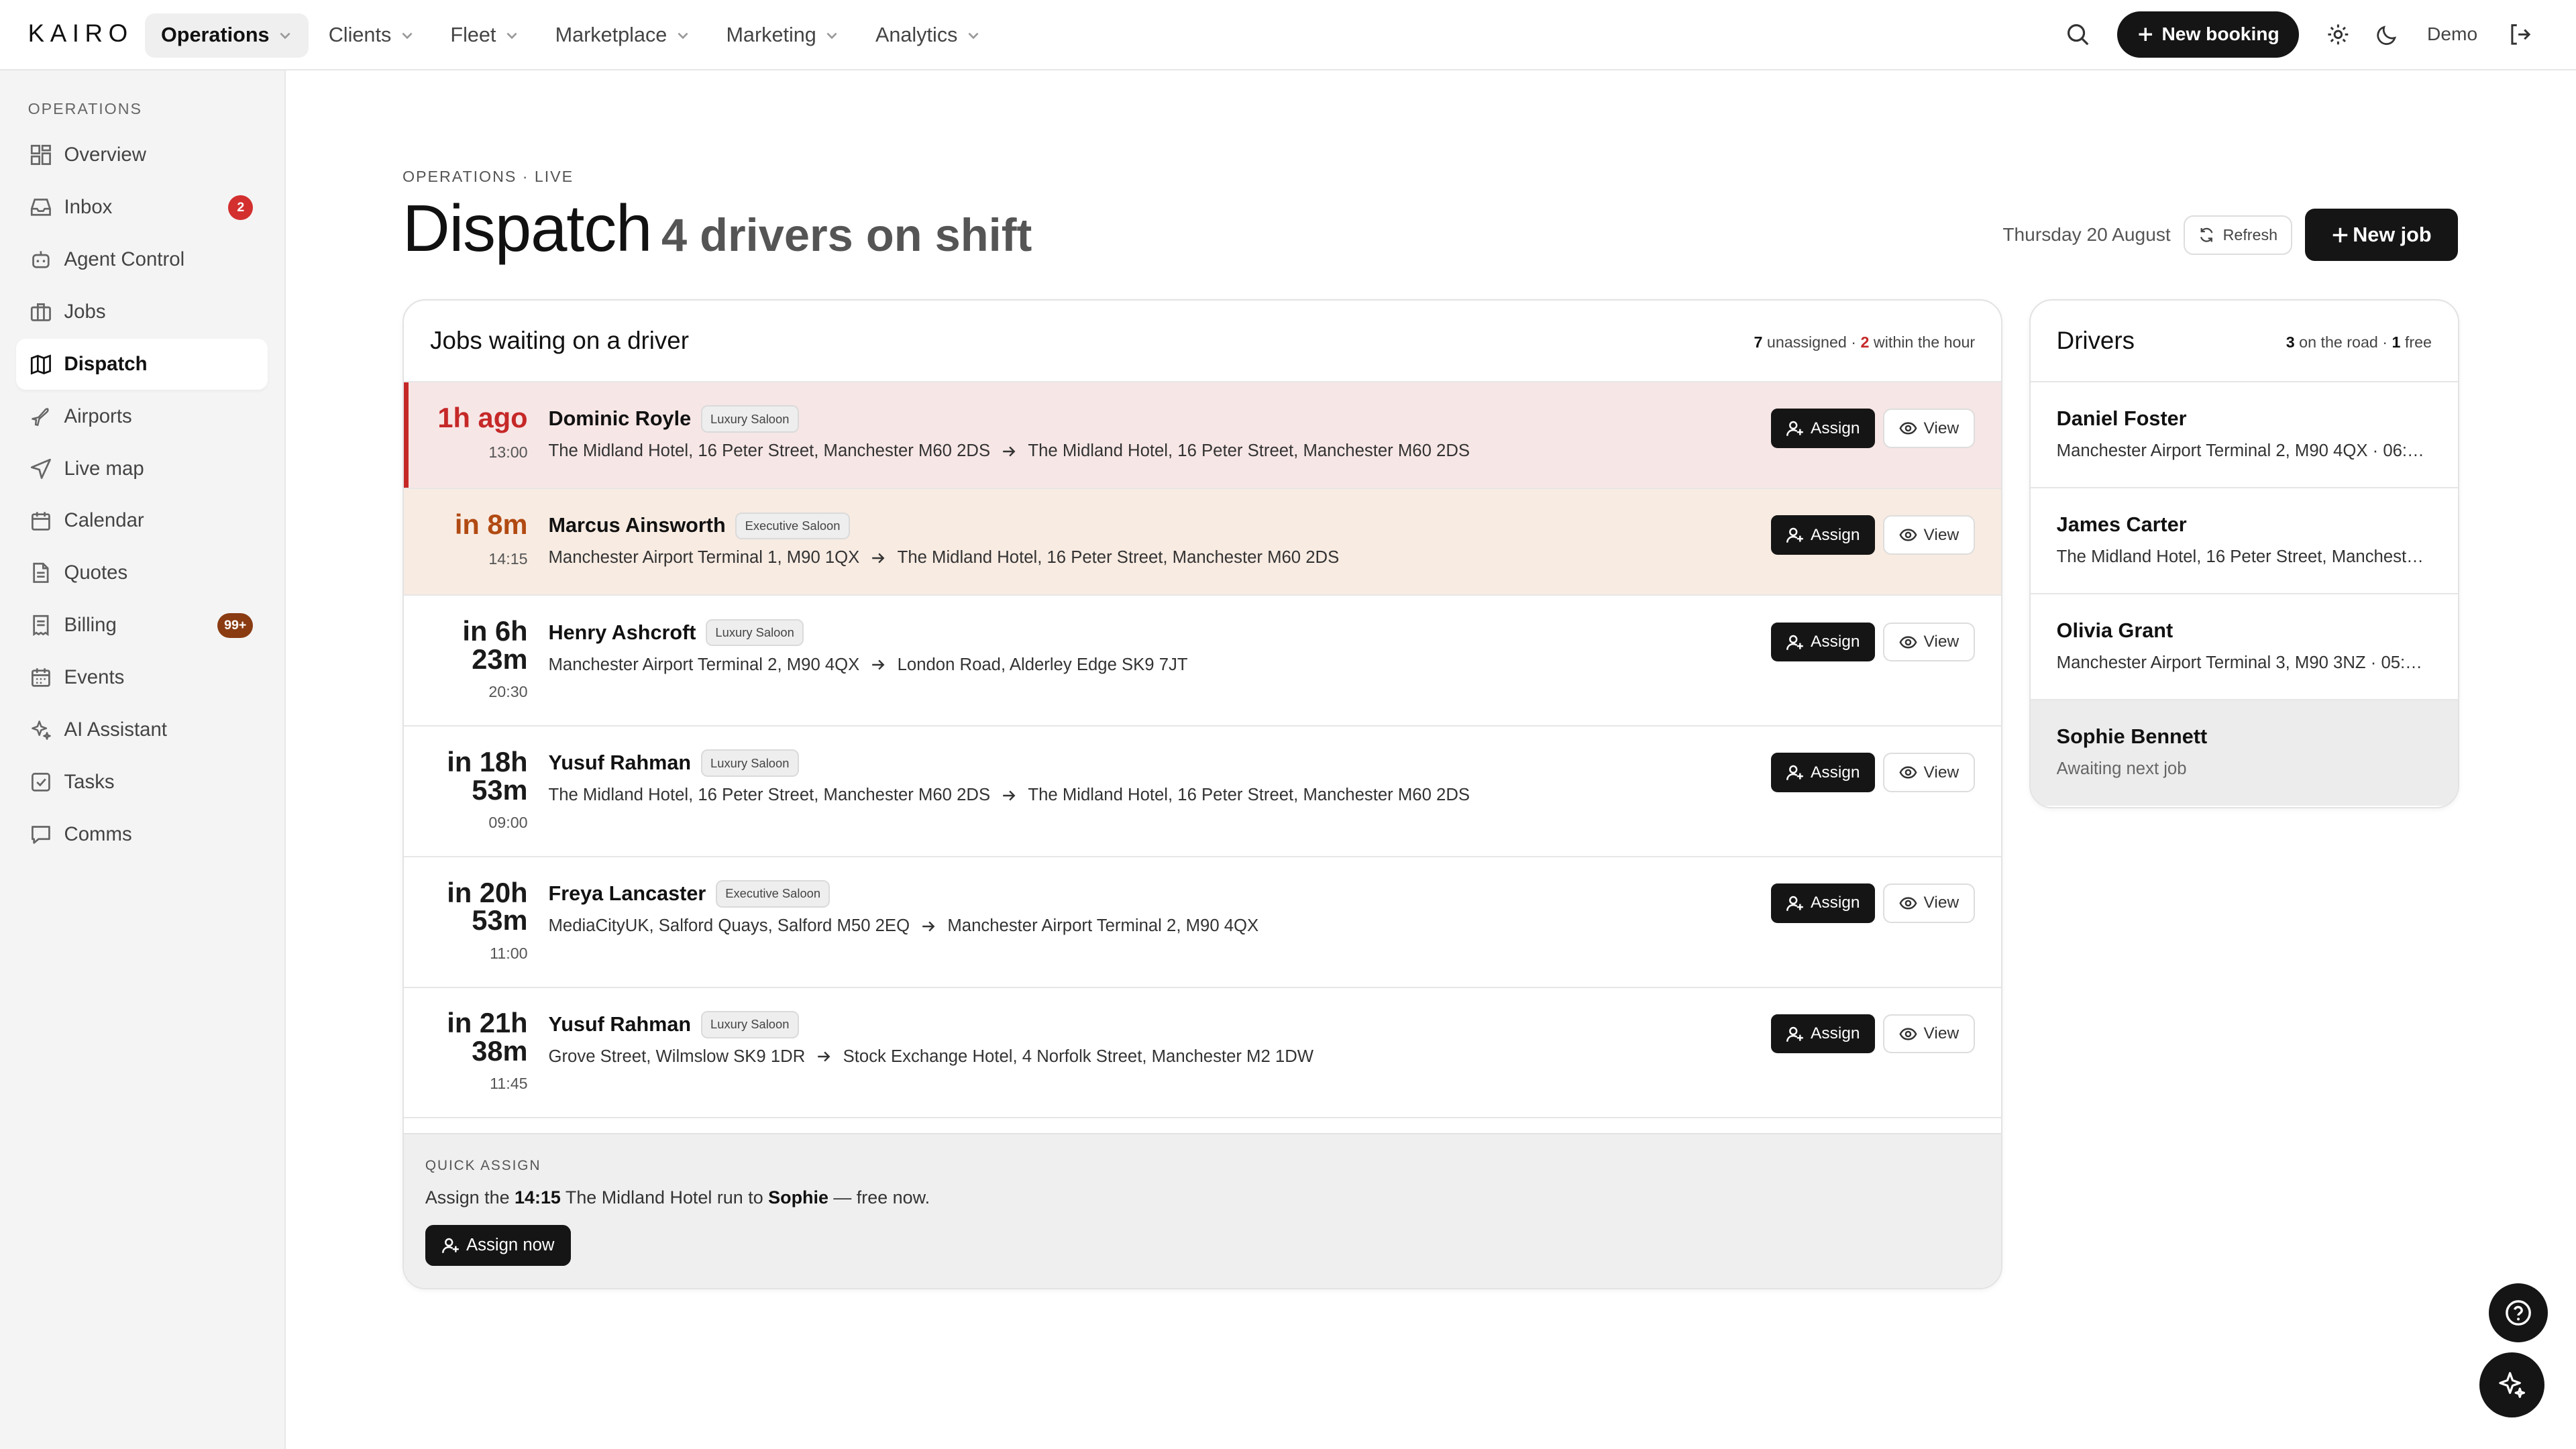 This screenshot has width=2576, height=1449. I want to click on nav-label: Marketplace, so click(611, 35).